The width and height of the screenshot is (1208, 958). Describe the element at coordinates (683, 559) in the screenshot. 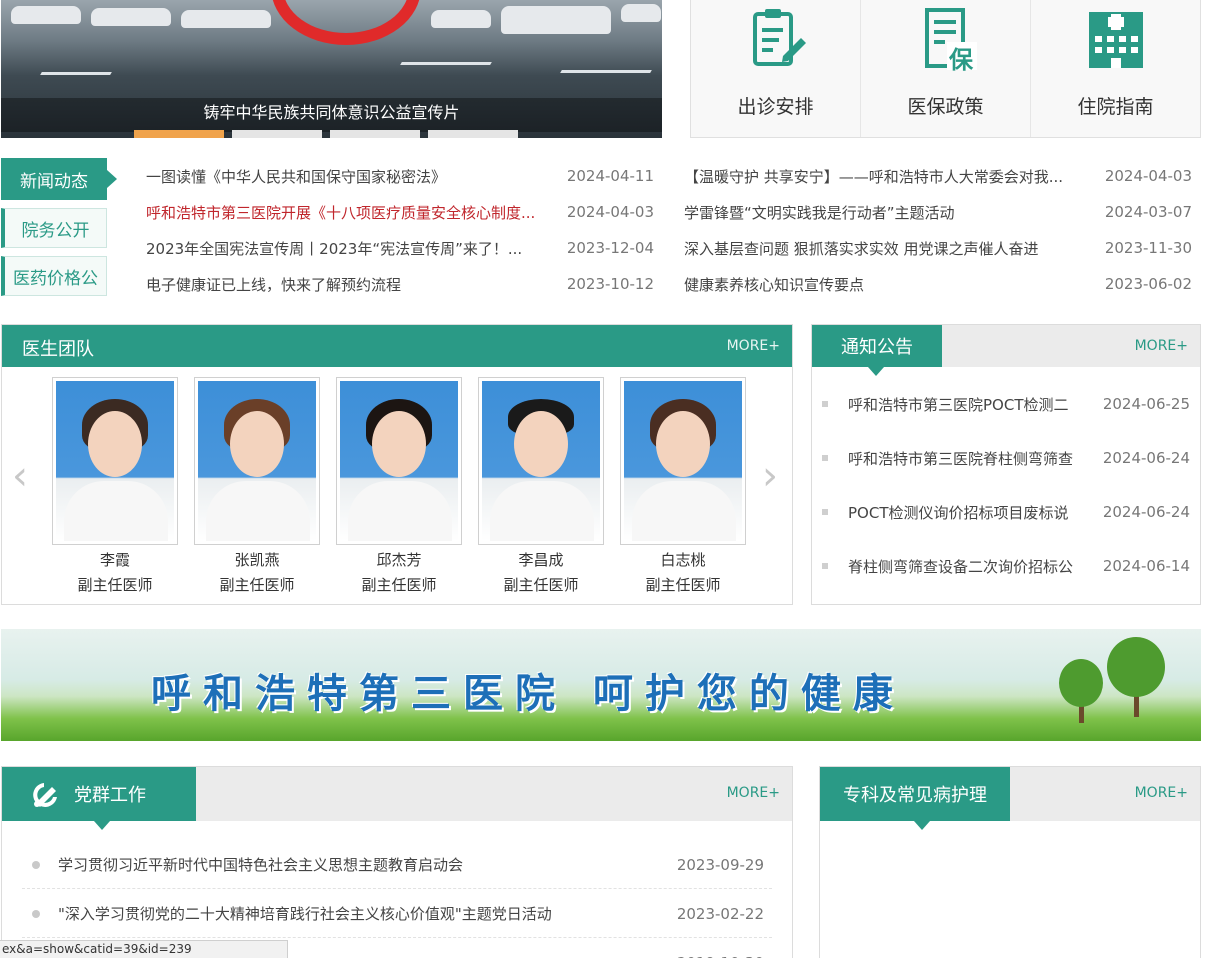

I see `doctor-name: 白志桃` at that location.